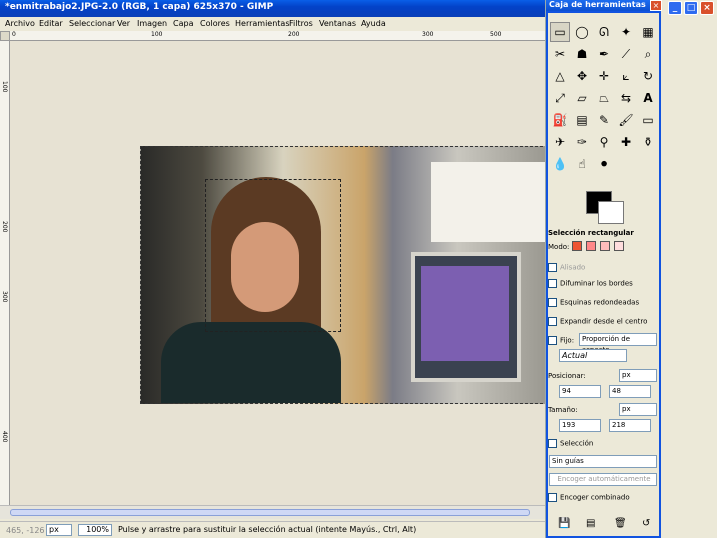 The image size is (717, 538). I want to click on minimize-icon: _, so click(675, 8).